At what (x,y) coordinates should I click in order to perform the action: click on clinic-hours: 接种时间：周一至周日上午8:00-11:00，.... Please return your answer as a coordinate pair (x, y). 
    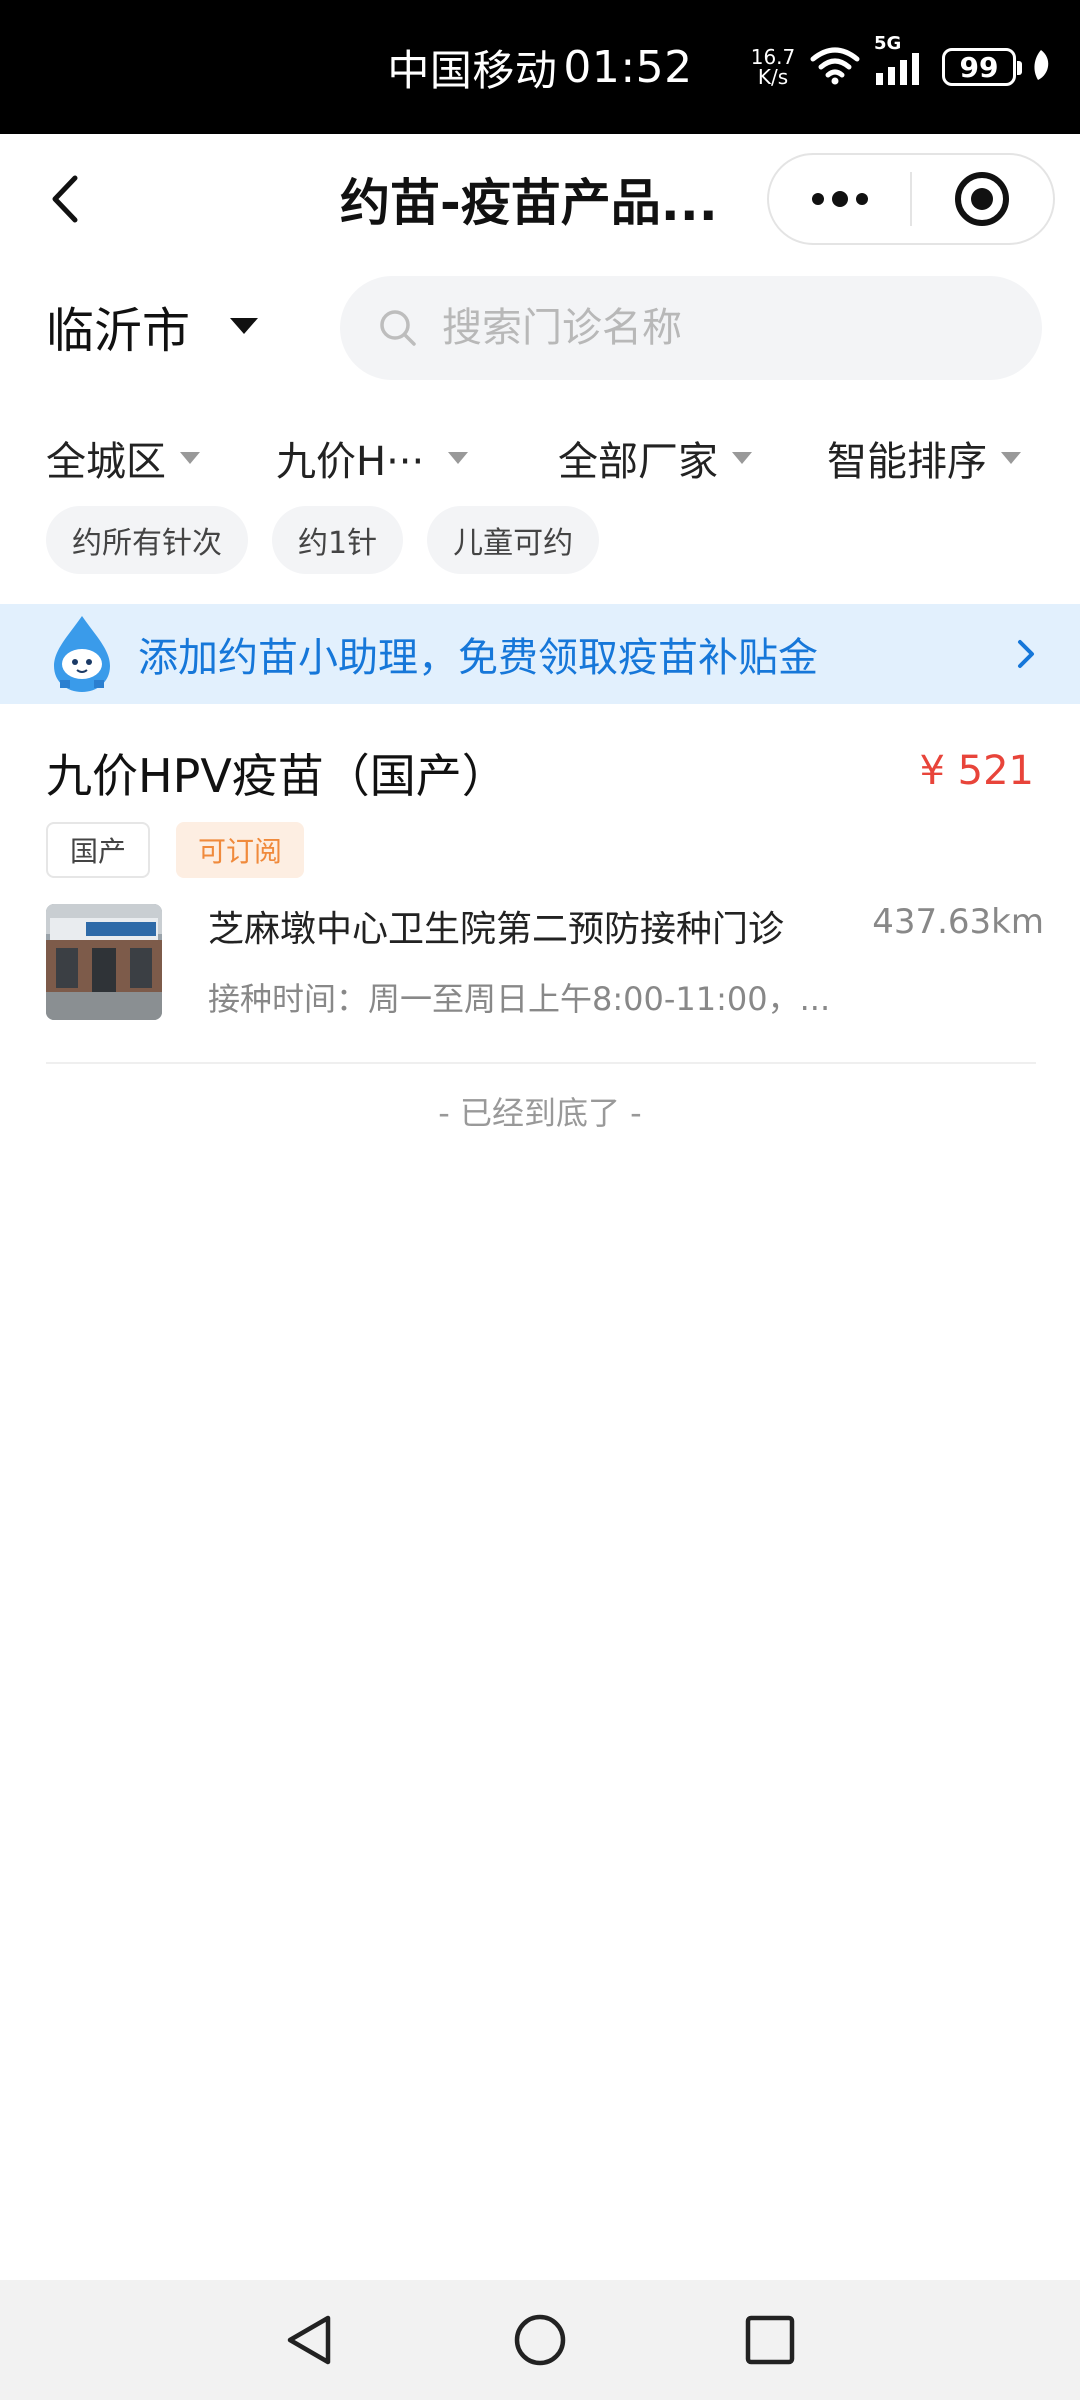
    Looking at the image, I should click on (519, 999).